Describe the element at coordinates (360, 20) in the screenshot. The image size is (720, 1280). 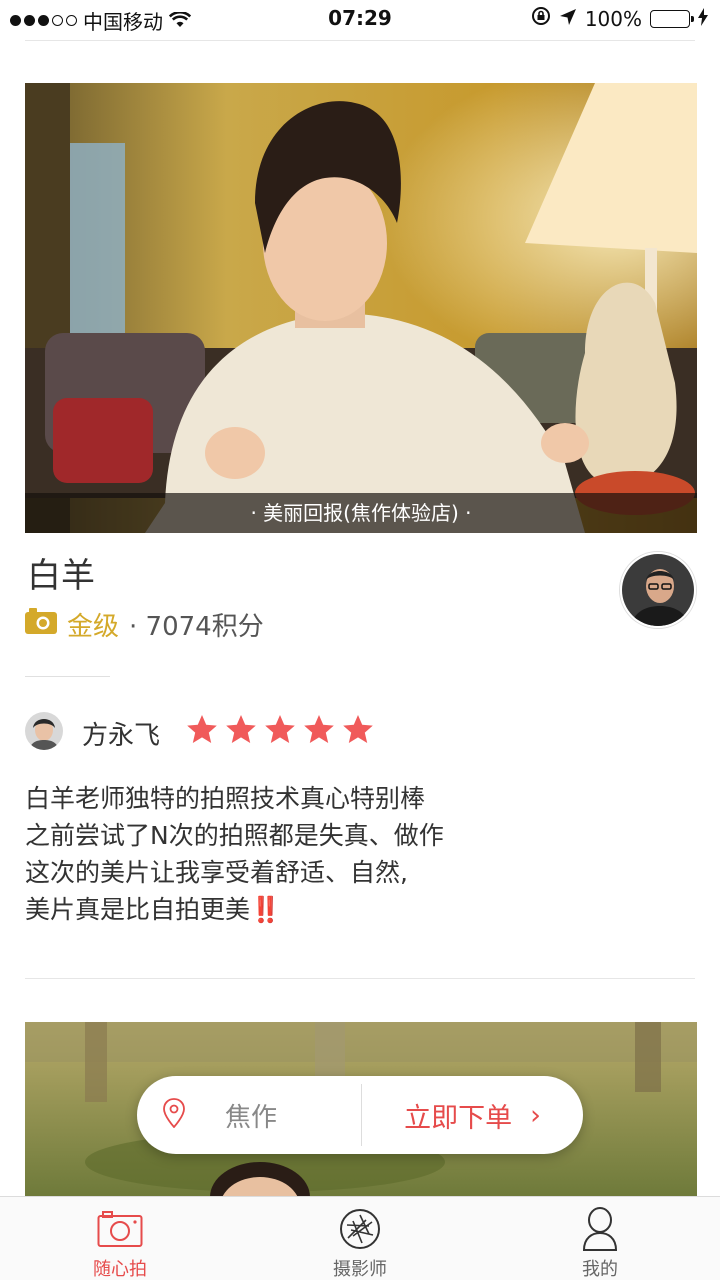
I see `status-bar: 中国移动 07:29 100%` at that location.